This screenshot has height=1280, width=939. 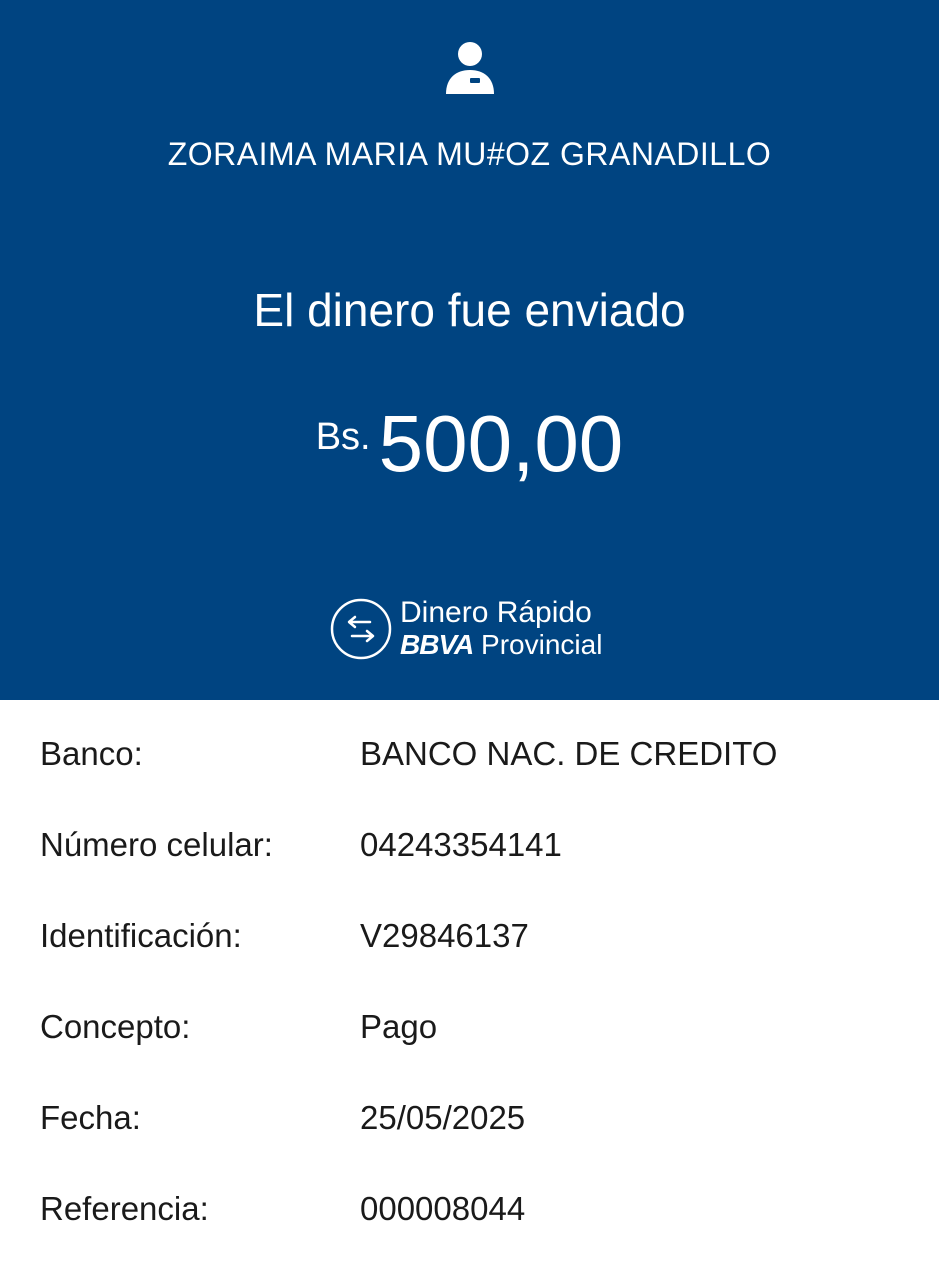 I want to click on detail-row-banco: Banco: BANCO NAC. DE CREDITO, so click(x=469, y=754).